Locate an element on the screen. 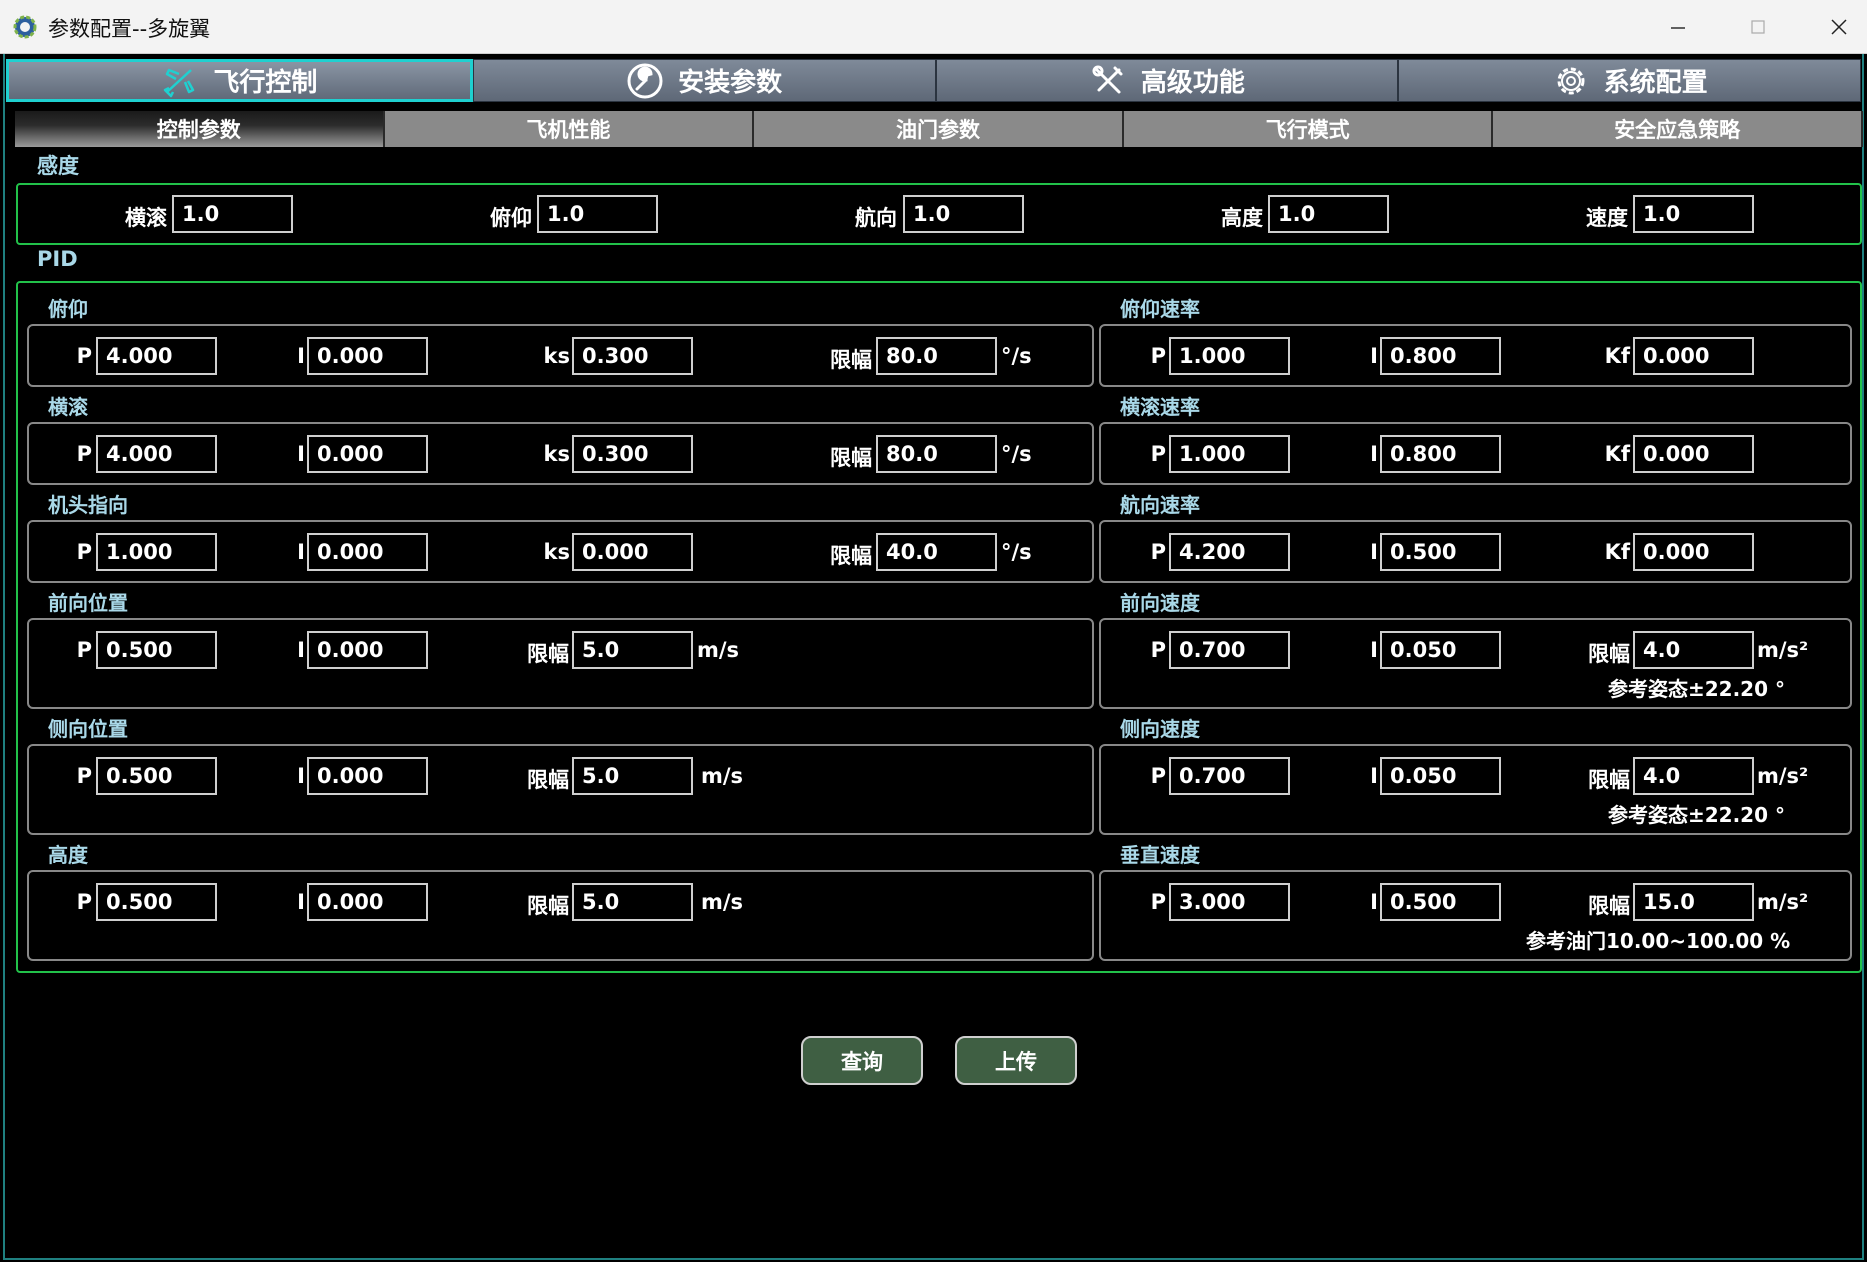  subtab-aircraft-performance: 飞机性能 is located at coordinates (569, 129).